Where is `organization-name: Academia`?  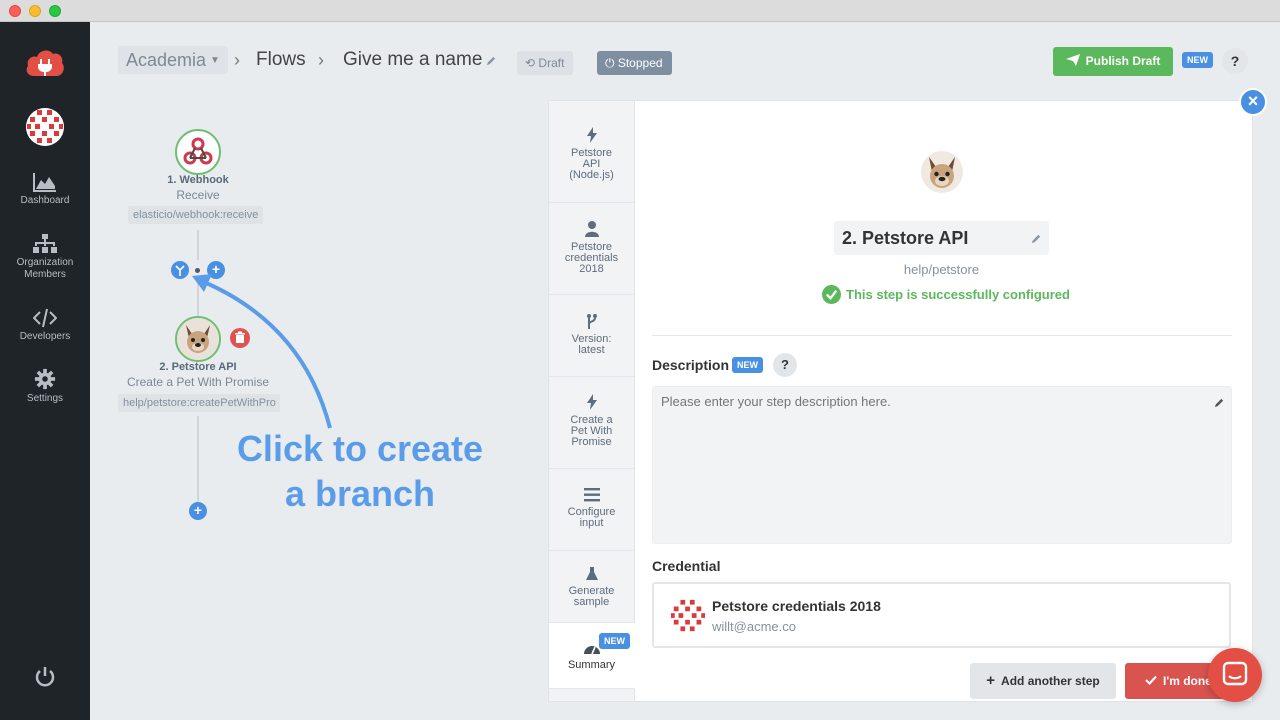 organization-name: Academia is located at coordinates (166, 60).